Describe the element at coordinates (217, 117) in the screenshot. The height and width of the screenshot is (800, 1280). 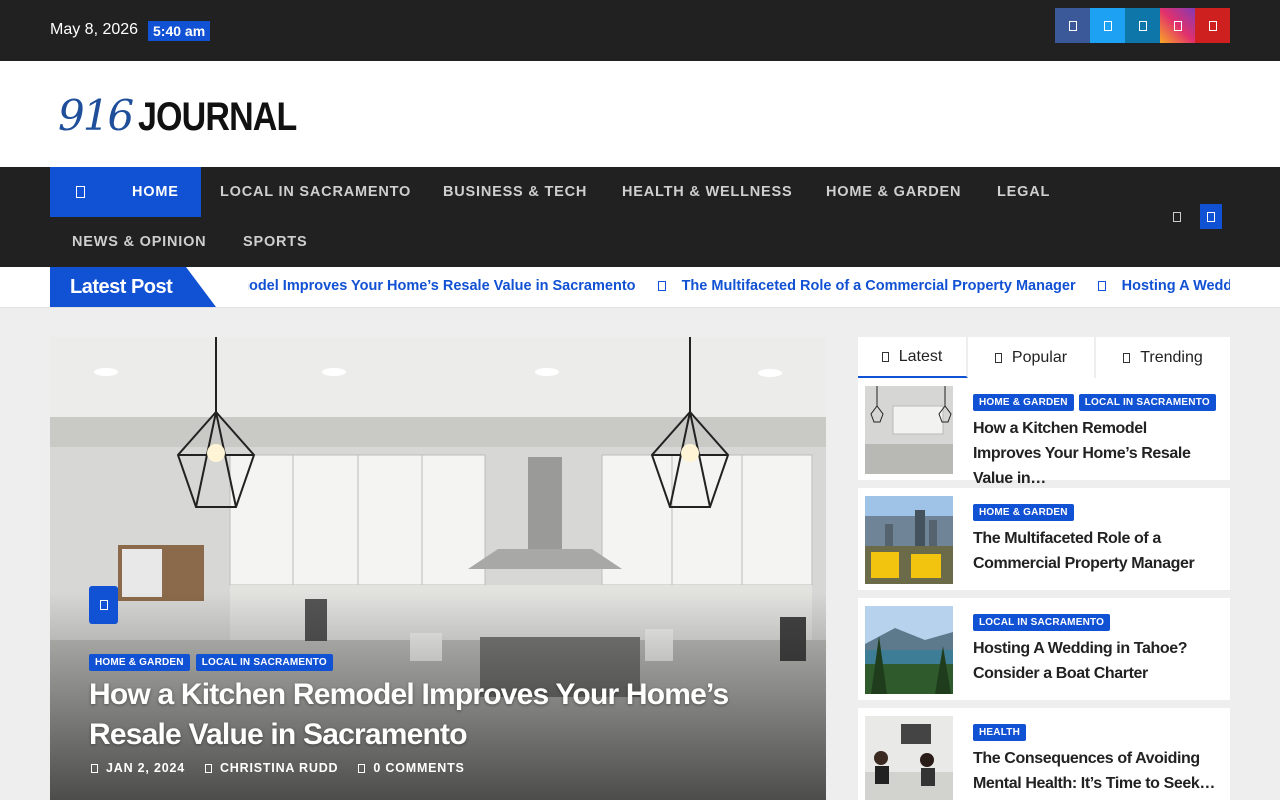
I see `logo-word: JOURNAL` at that location.